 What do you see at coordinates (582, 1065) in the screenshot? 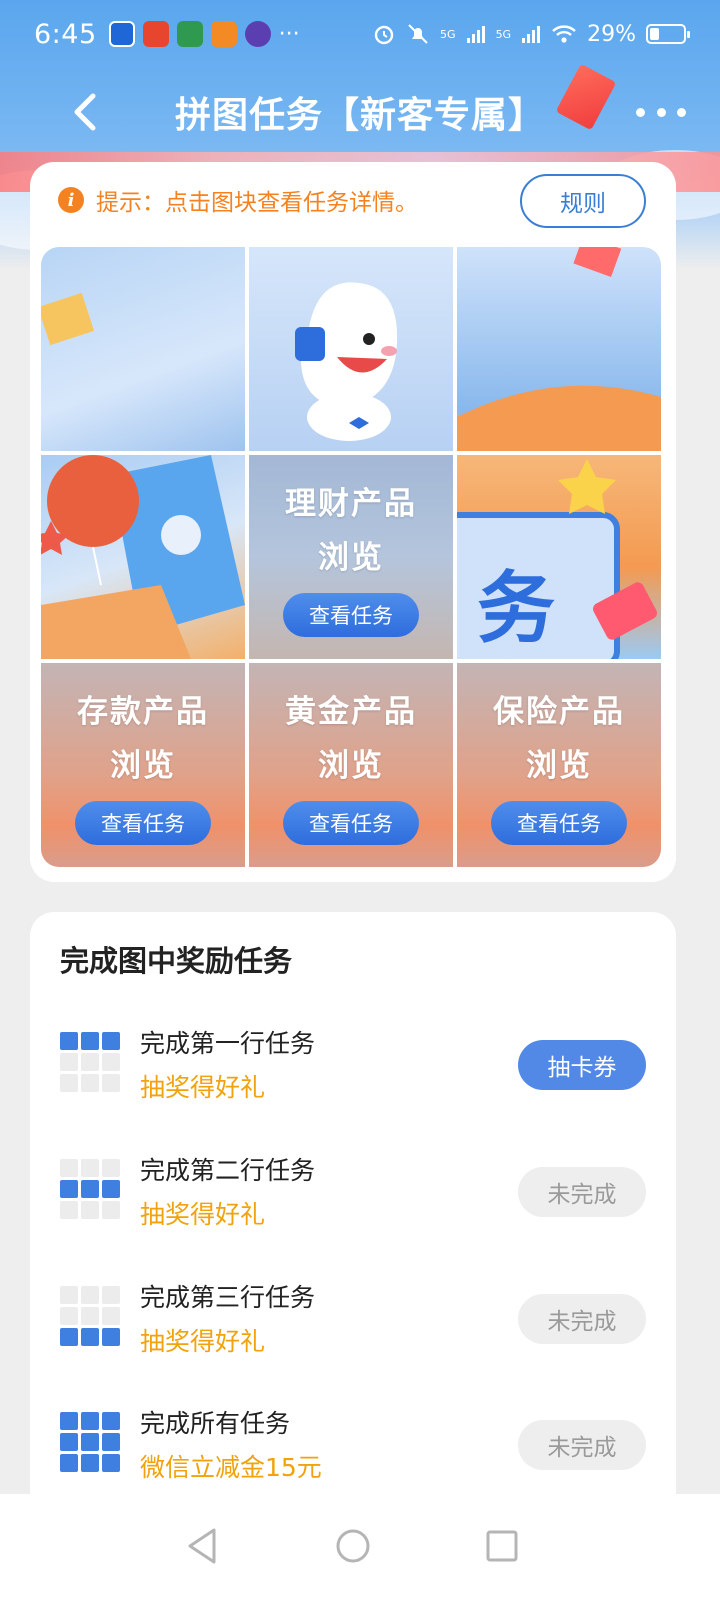
I see `draw-coupon-button: 抽卡券` at bounding box center [582, 1065].